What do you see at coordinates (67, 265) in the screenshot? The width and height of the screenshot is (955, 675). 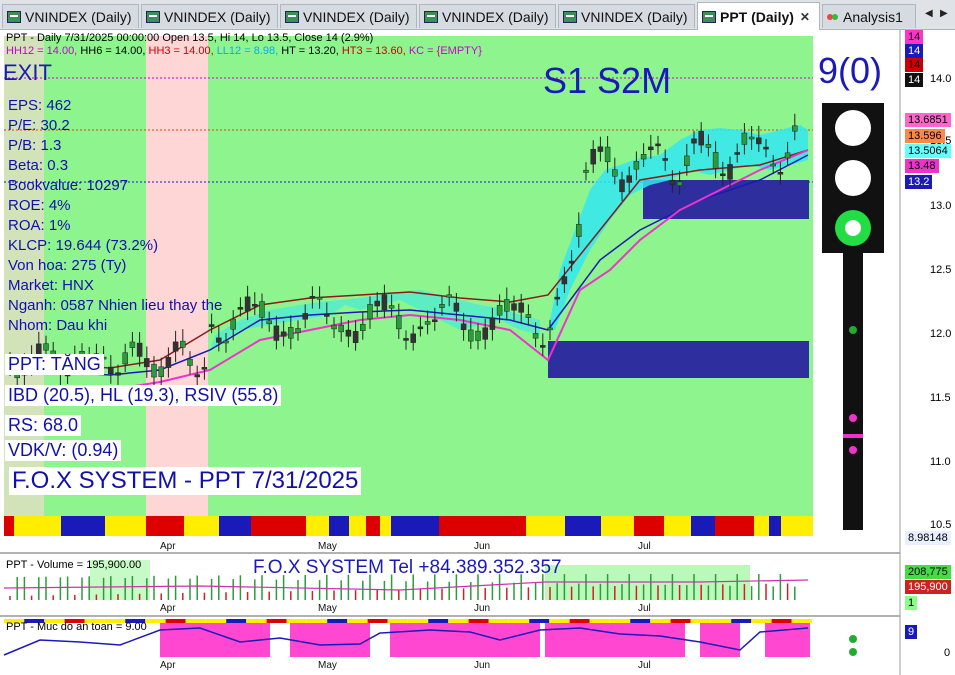 I see `market-cap: Von hoa: 275 (Ty)` at bounding box center [67, 265].